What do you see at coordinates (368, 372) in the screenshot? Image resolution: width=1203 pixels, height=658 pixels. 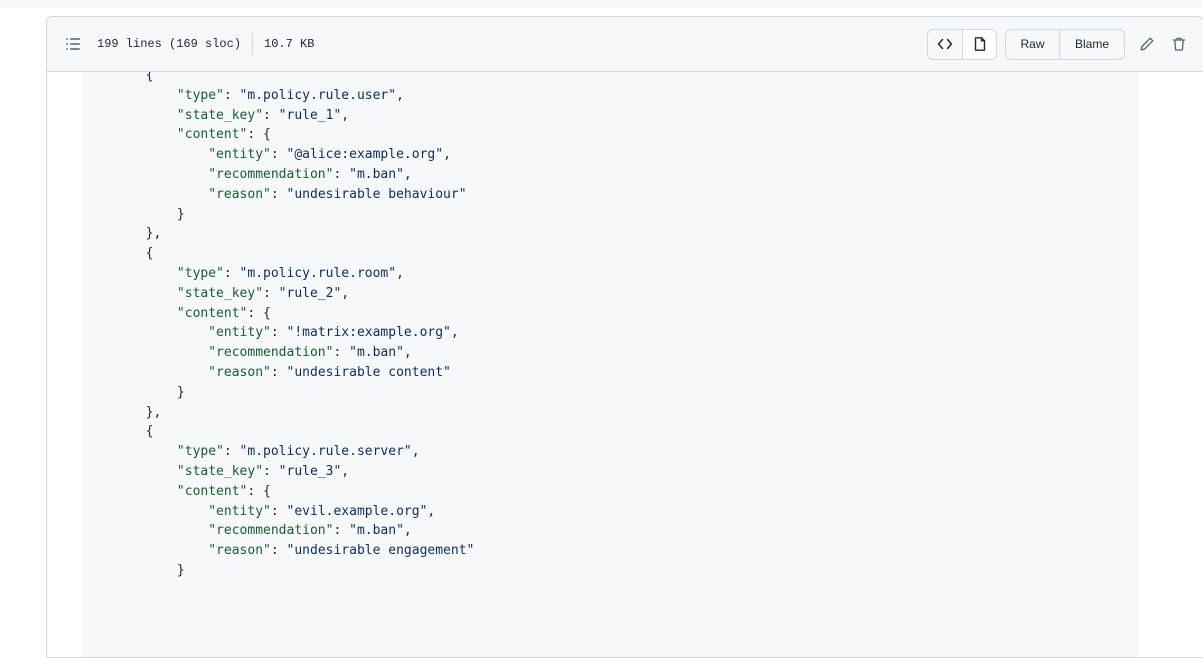 I see `json-string: "undesirable content"` at bounding box center [368, 372].